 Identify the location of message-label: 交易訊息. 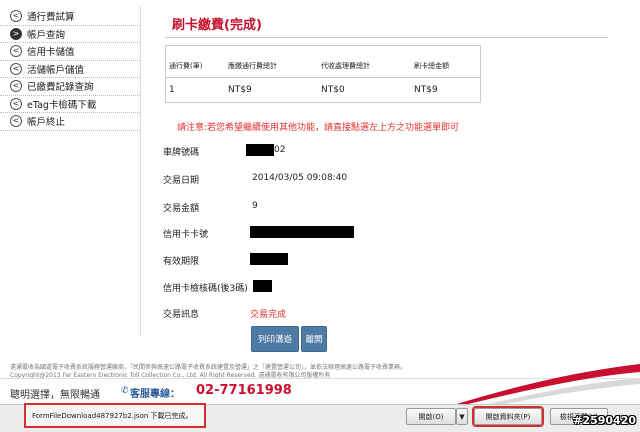
(181, 315).